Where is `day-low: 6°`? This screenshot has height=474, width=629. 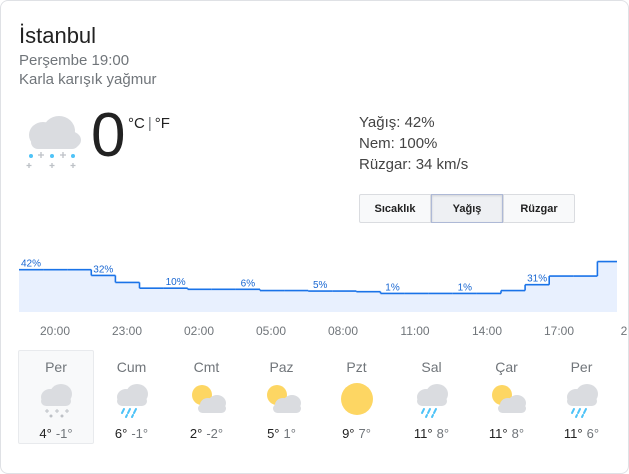
day-low: 6° is located at coordinates (593, 433).